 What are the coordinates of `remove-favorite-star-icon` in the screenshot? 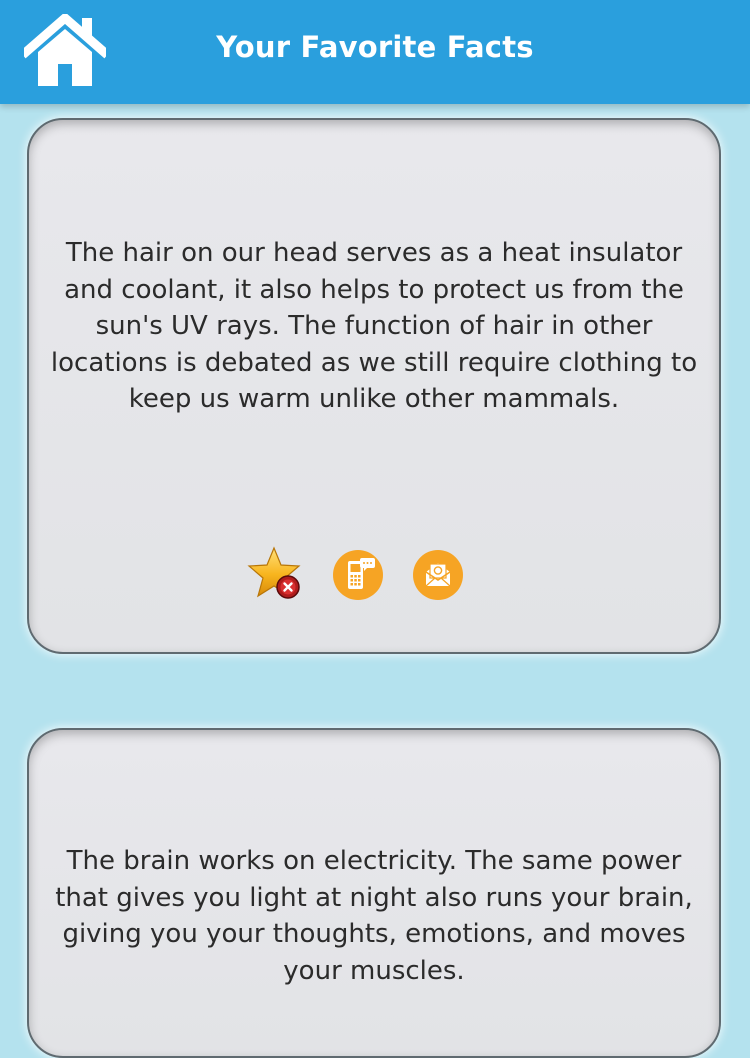 It's located at (274, 572).